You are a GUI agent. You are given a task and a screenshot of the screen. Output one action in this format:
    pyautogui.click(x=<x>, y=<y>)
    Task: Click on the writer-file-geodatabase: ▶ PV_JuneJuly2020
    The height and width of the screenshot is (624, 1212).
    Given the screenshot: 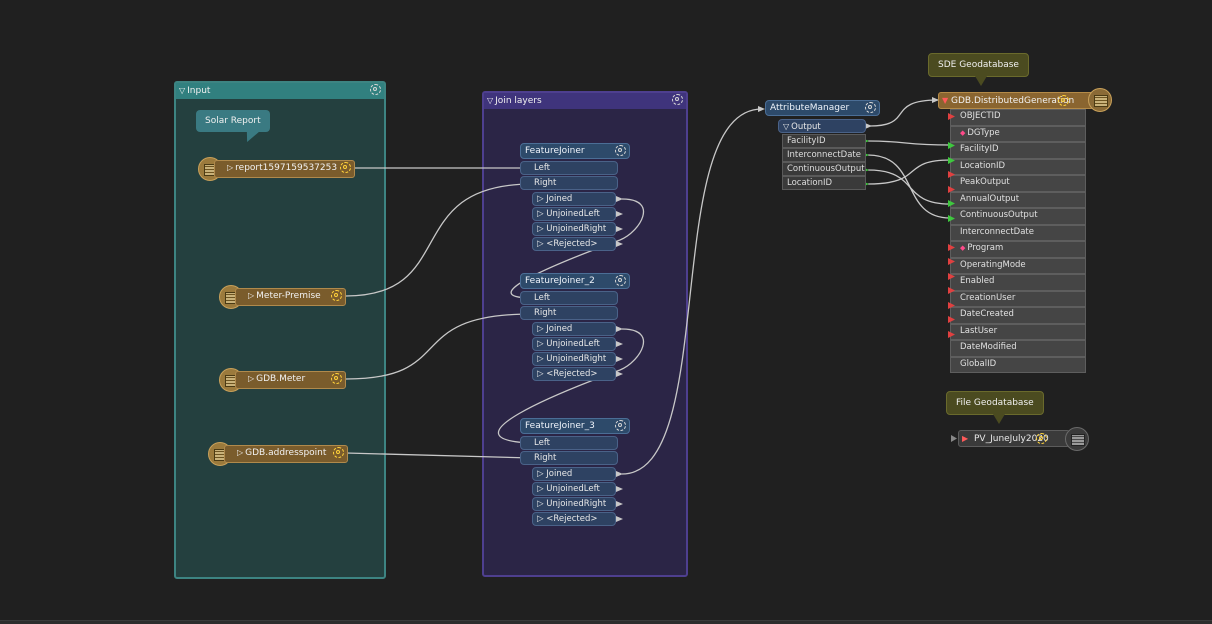 What is the action you would take?
    pyautogui.click(x=1014, y=438)
    